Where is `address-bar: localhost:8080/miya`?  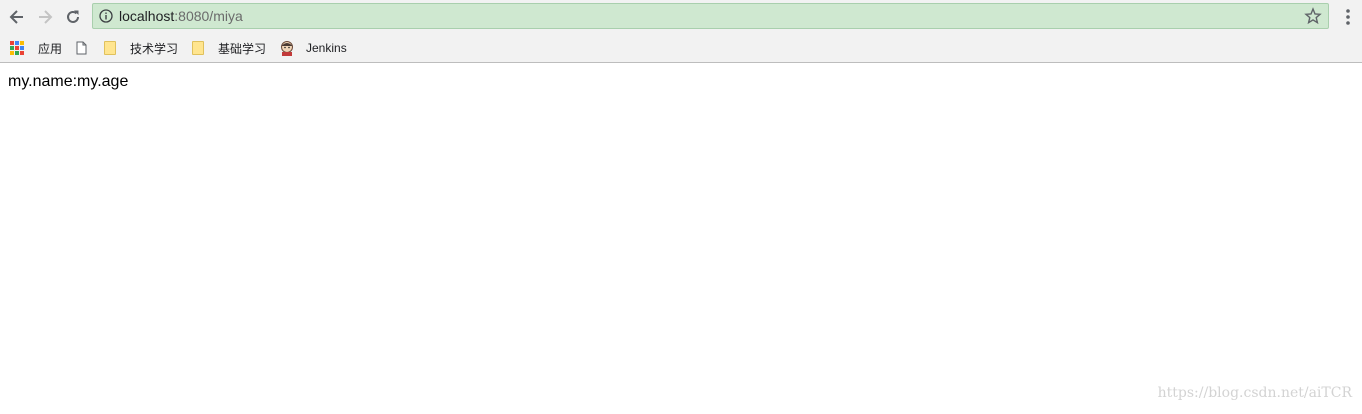 address-bar: localhost:8080/miya is located at coordinates (710, 16).